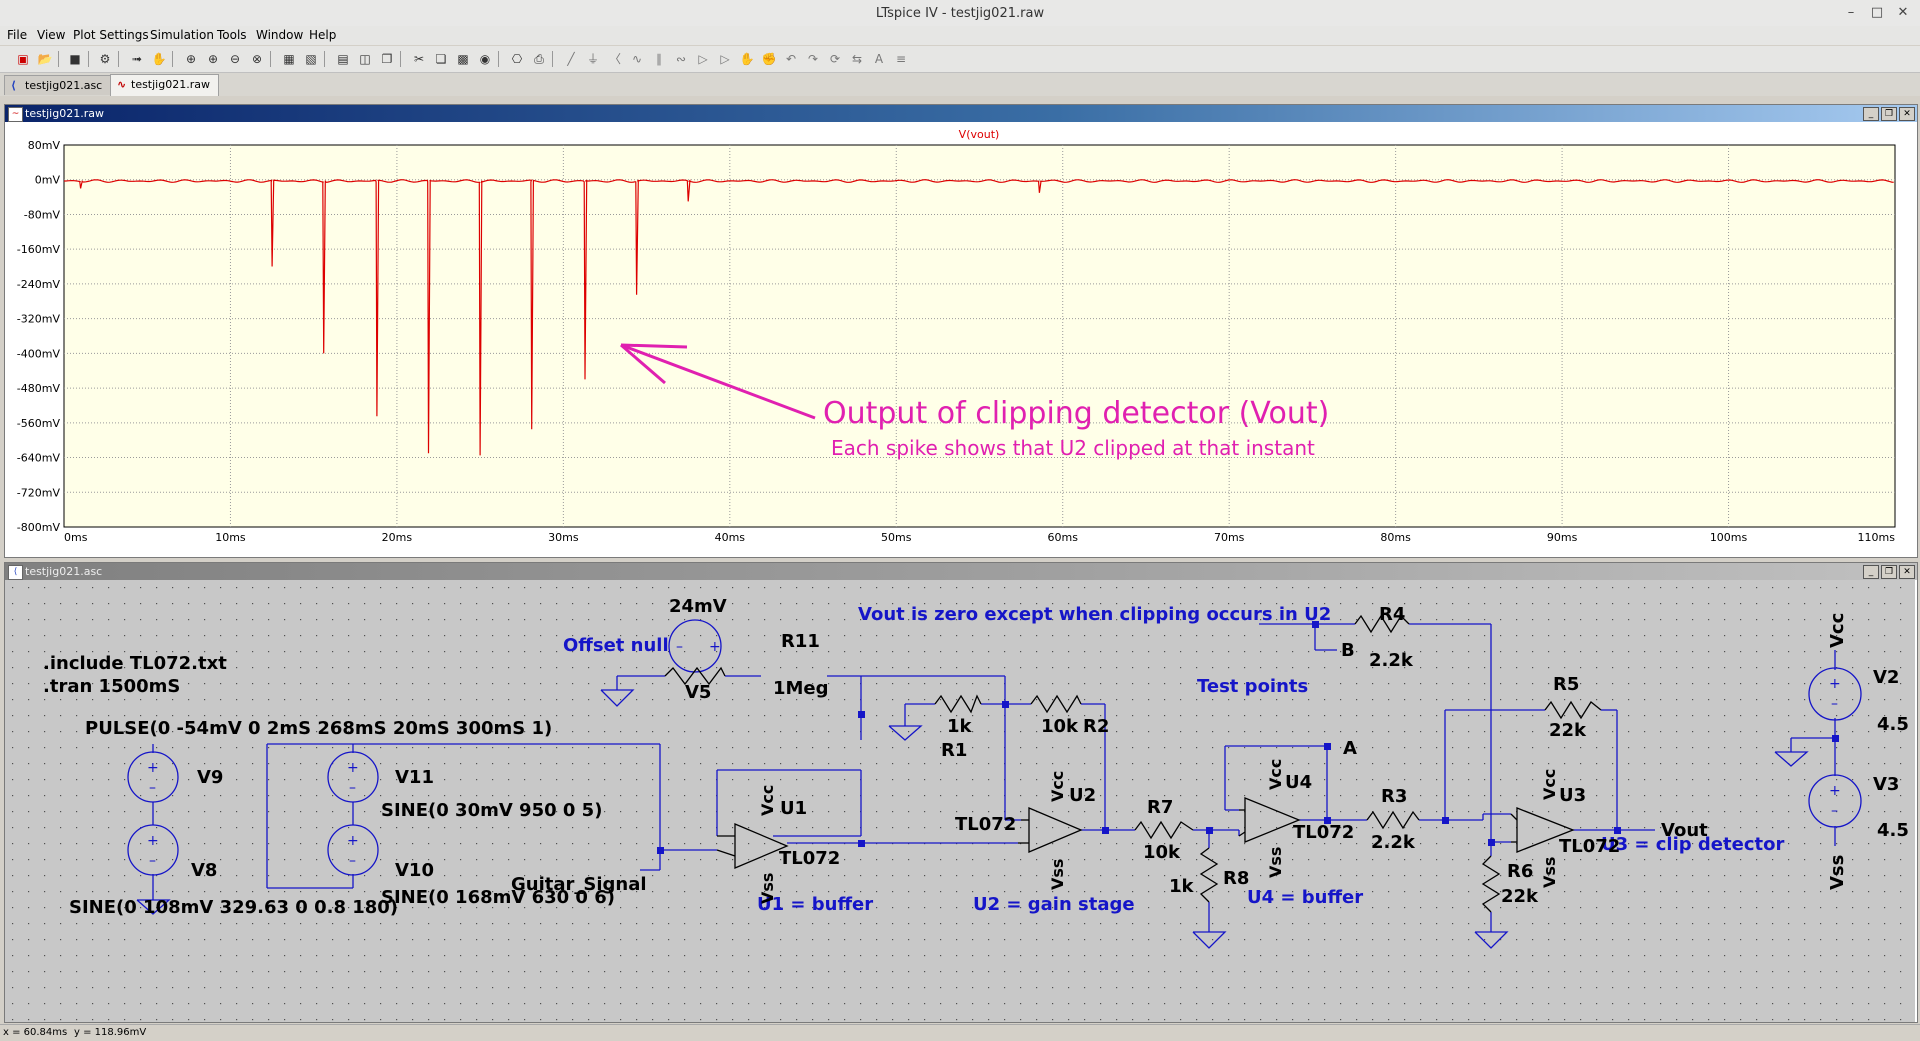 Image resolution: width=1920 pixels, height=1041 pixels. Describe the element at coordinates (747, 59) in the screenshot. I see `move-icon: ✋` at that location.